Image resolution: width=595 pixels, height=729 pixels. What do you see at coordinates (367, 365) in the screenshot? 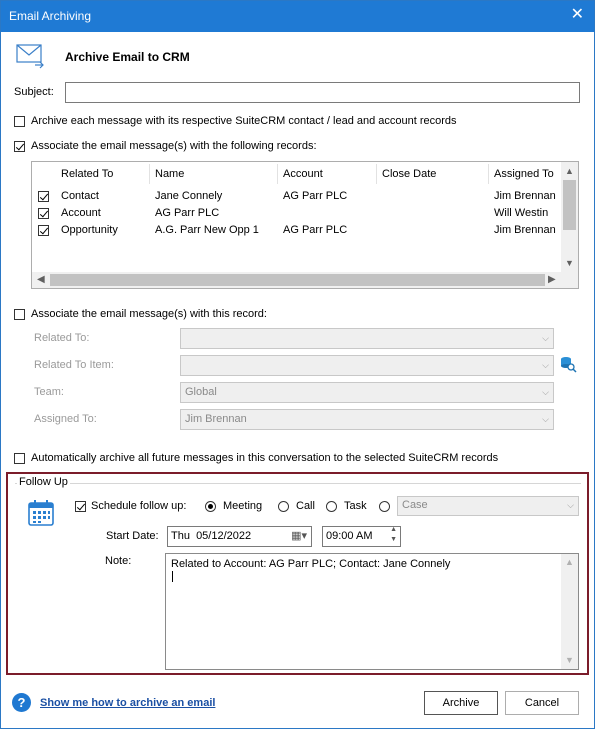
I see `related-item-select: ⌵` at bounding box center [367, 365].